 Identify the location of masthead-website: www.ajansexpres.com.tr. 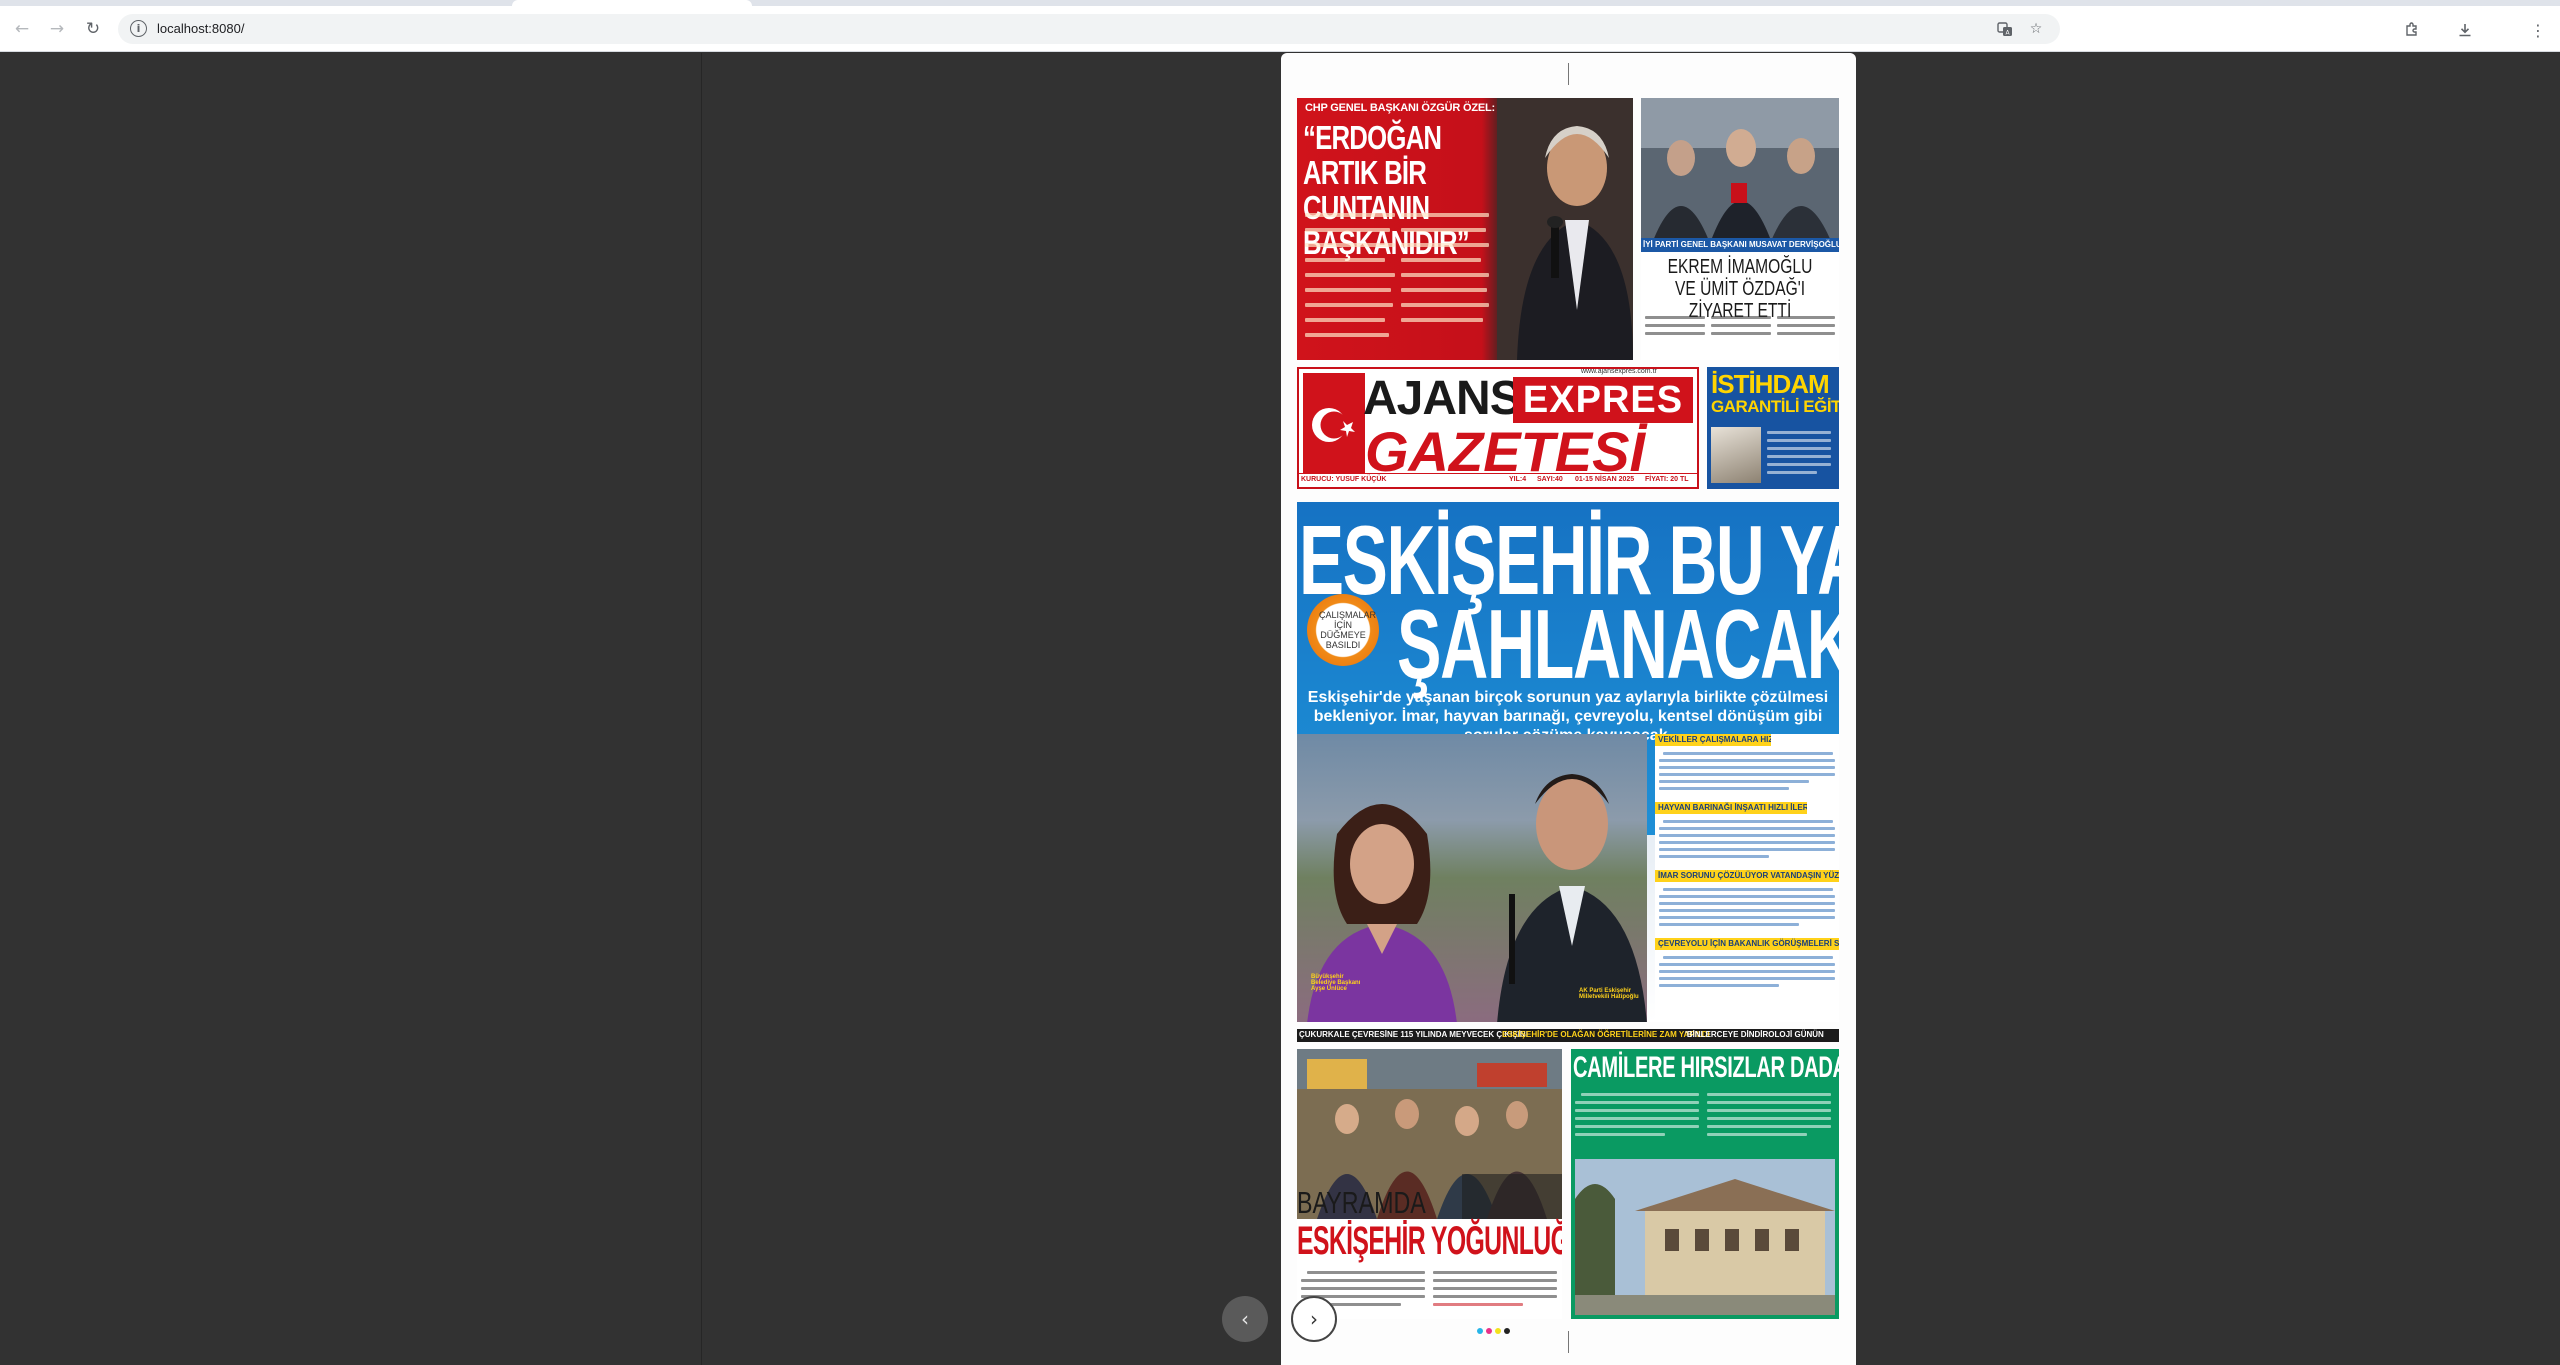
(1619, 371).